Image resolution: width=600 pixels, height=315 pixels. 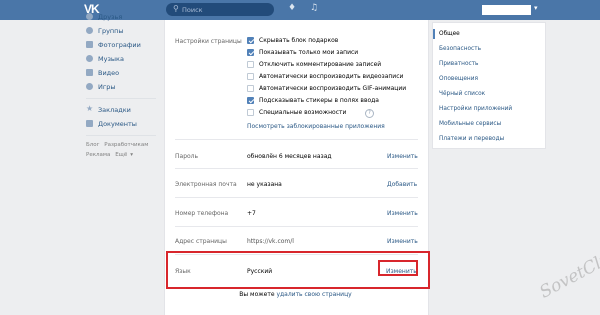 I want to click on menu-item-payments: Платежи и переводы, so click(x=471, y=139).